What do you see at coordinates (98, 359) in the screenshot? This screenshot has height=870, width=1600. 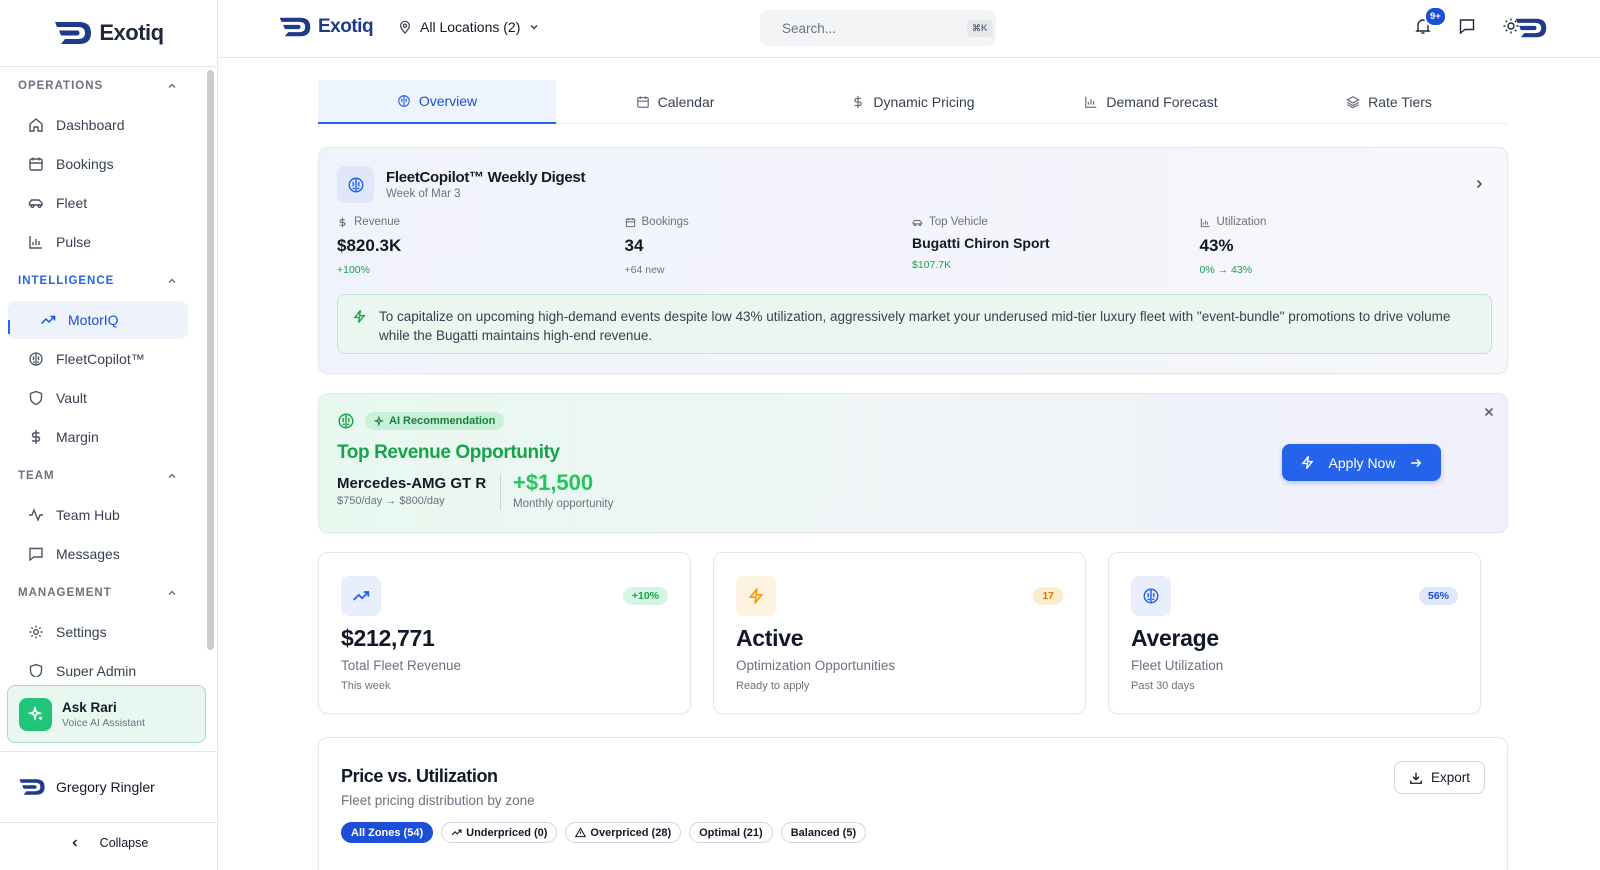 I see `sidebar-item-fleetcopilot: FleetCopilot™` at bounding box center [98, 359].